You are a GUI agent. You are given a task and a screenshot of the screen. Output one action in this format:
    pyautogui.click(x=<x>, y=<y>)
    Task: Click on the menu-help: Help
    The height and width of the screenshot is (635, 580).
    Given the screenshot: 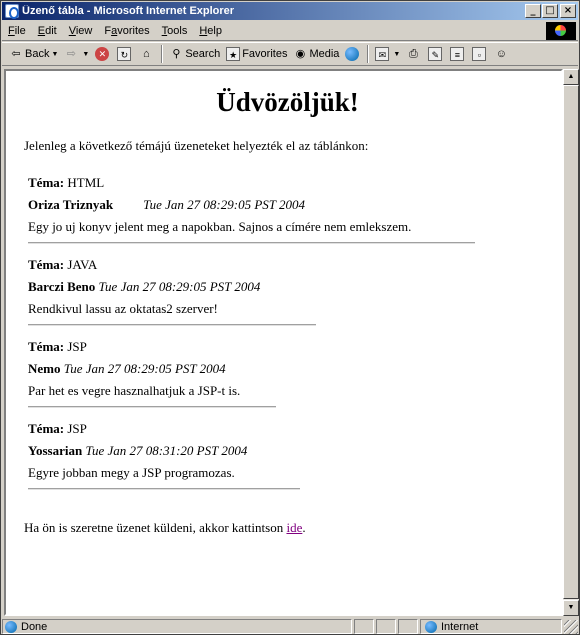 What is the action you would take?
    pyautogui.click(x=210, y=31)
    